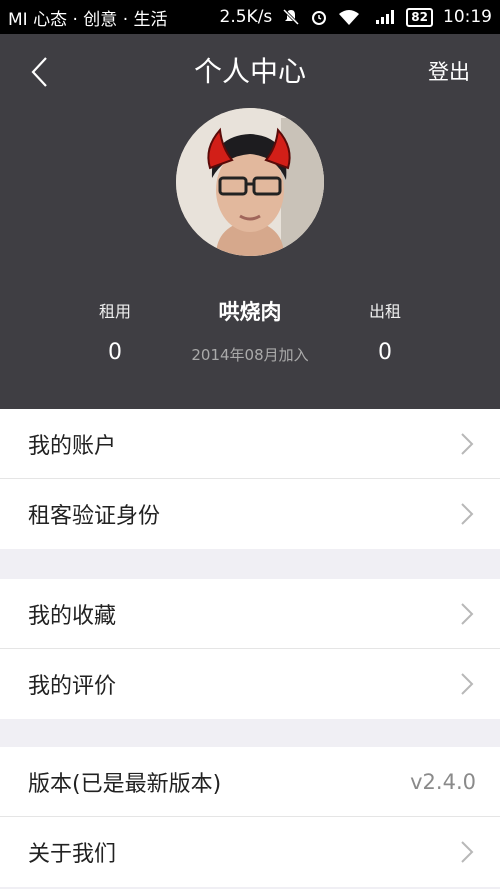  Describe the element at coordinates (94, 516) in the screenshot. I see `menu-item-label: 租客验证身份` at that location.